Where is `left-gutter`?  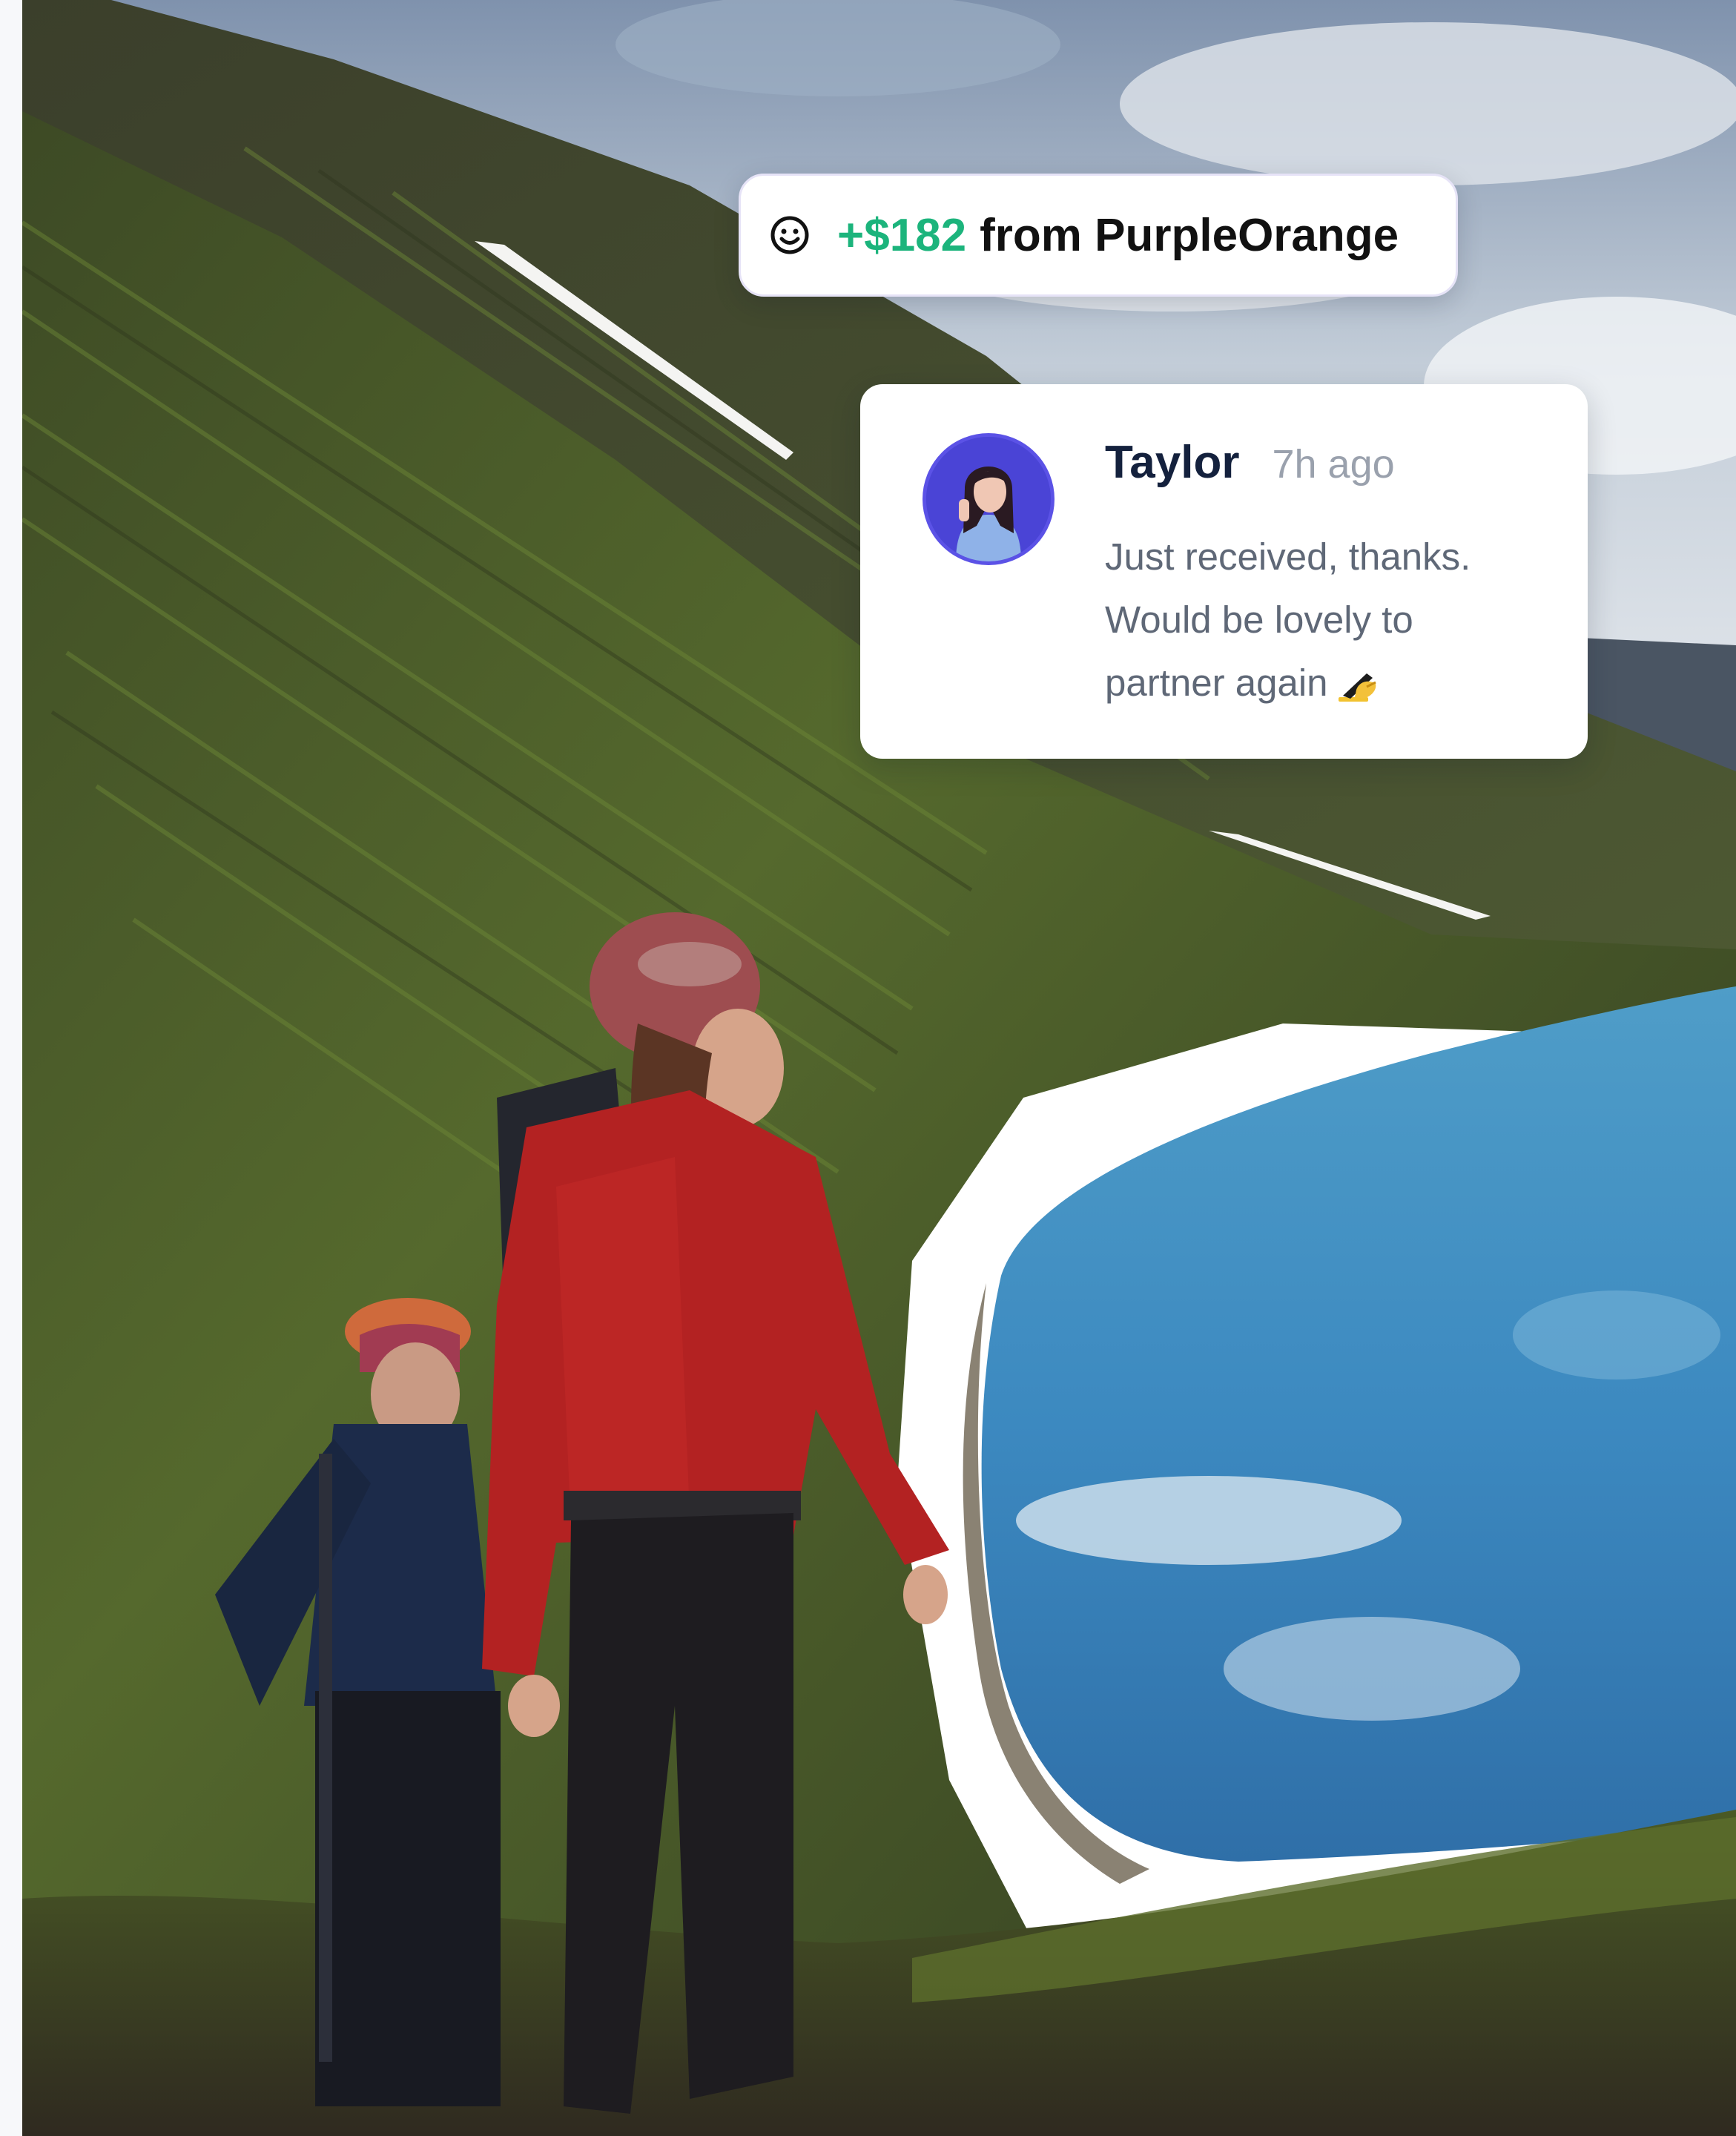 left-gutter is located at coordinates (12, 1068).